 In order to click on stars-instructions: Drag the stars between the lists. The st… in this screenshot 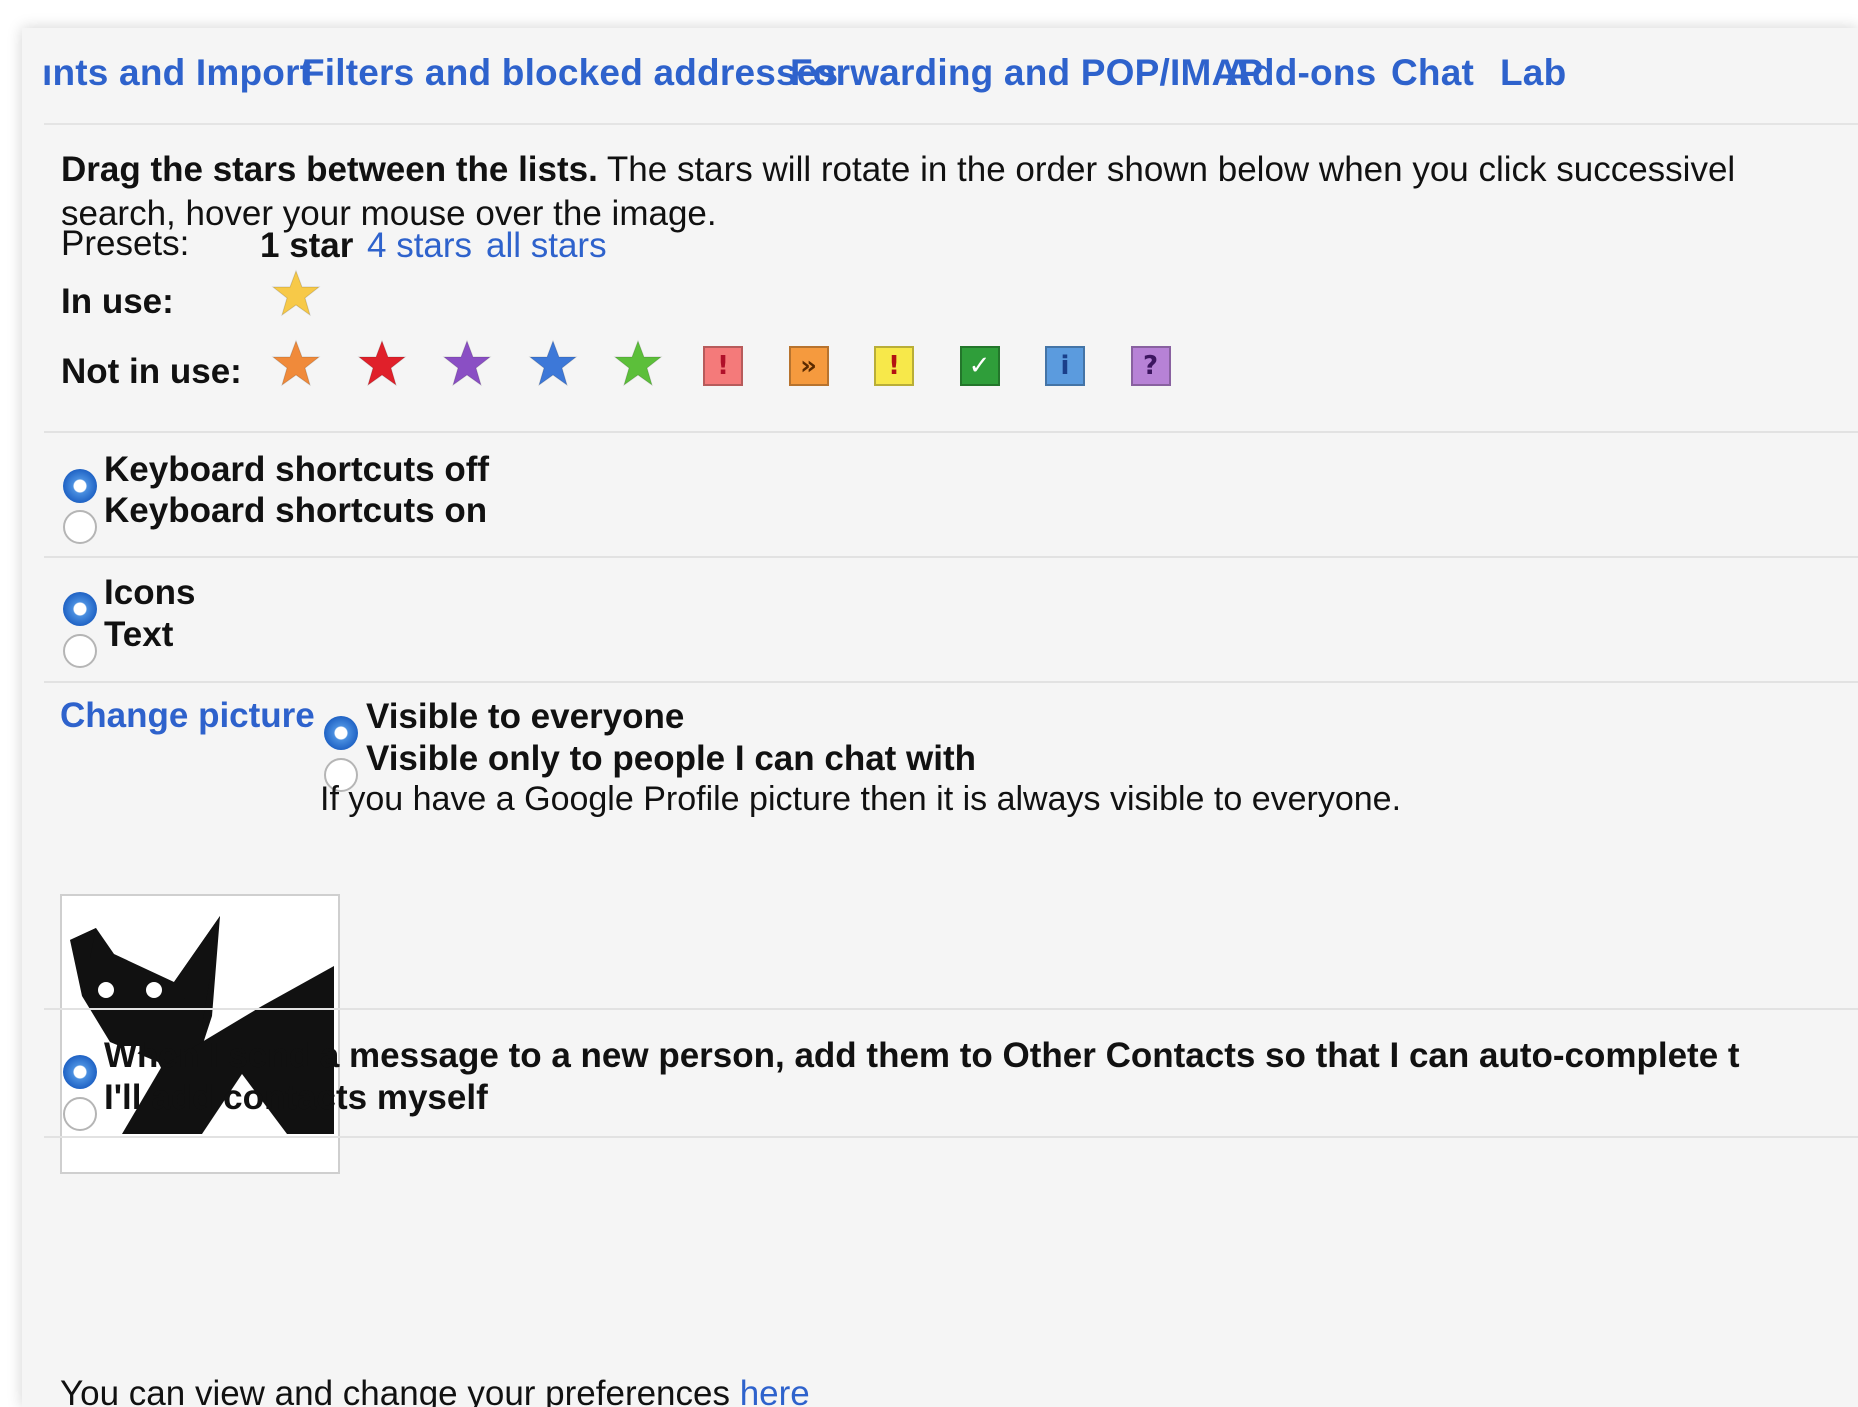, I will do `click(898, 192)`.